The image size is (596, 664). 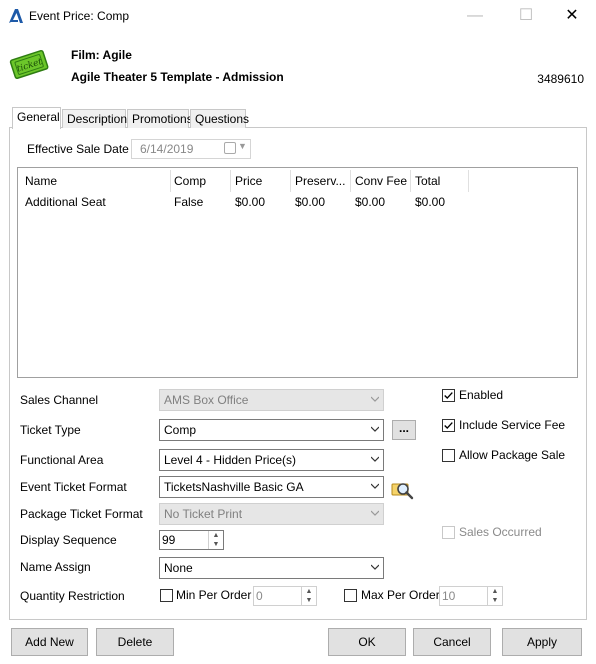 What do you see at coordinates (542, 642) in the screenshot?
I see `apply-button: Apply` at bounding box center [542, 642].